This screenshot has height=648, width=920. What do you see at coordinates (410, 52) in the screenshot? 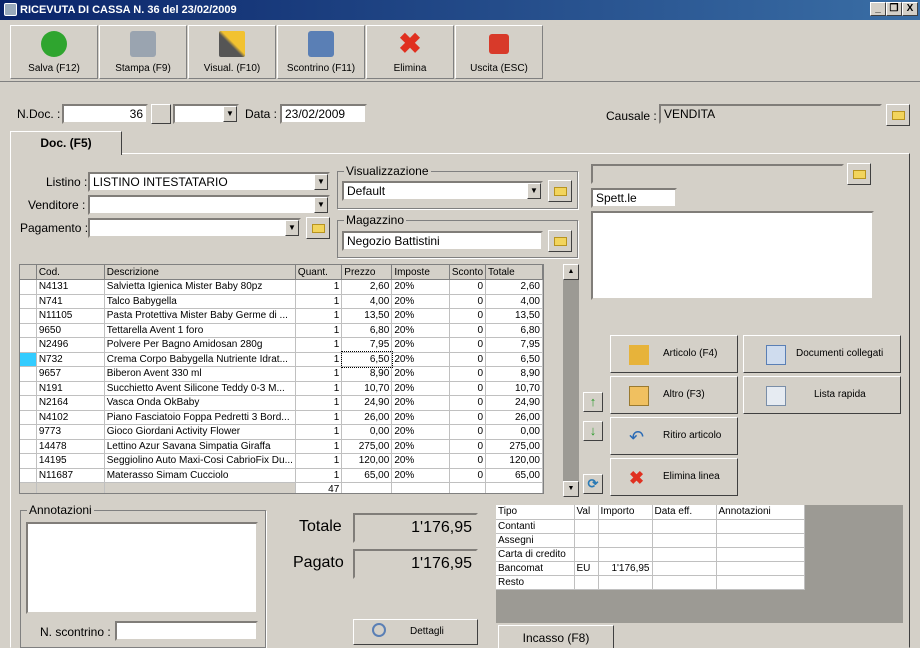
I see `delete-button: ✖ Elimina` at bounding box center [410, 52].